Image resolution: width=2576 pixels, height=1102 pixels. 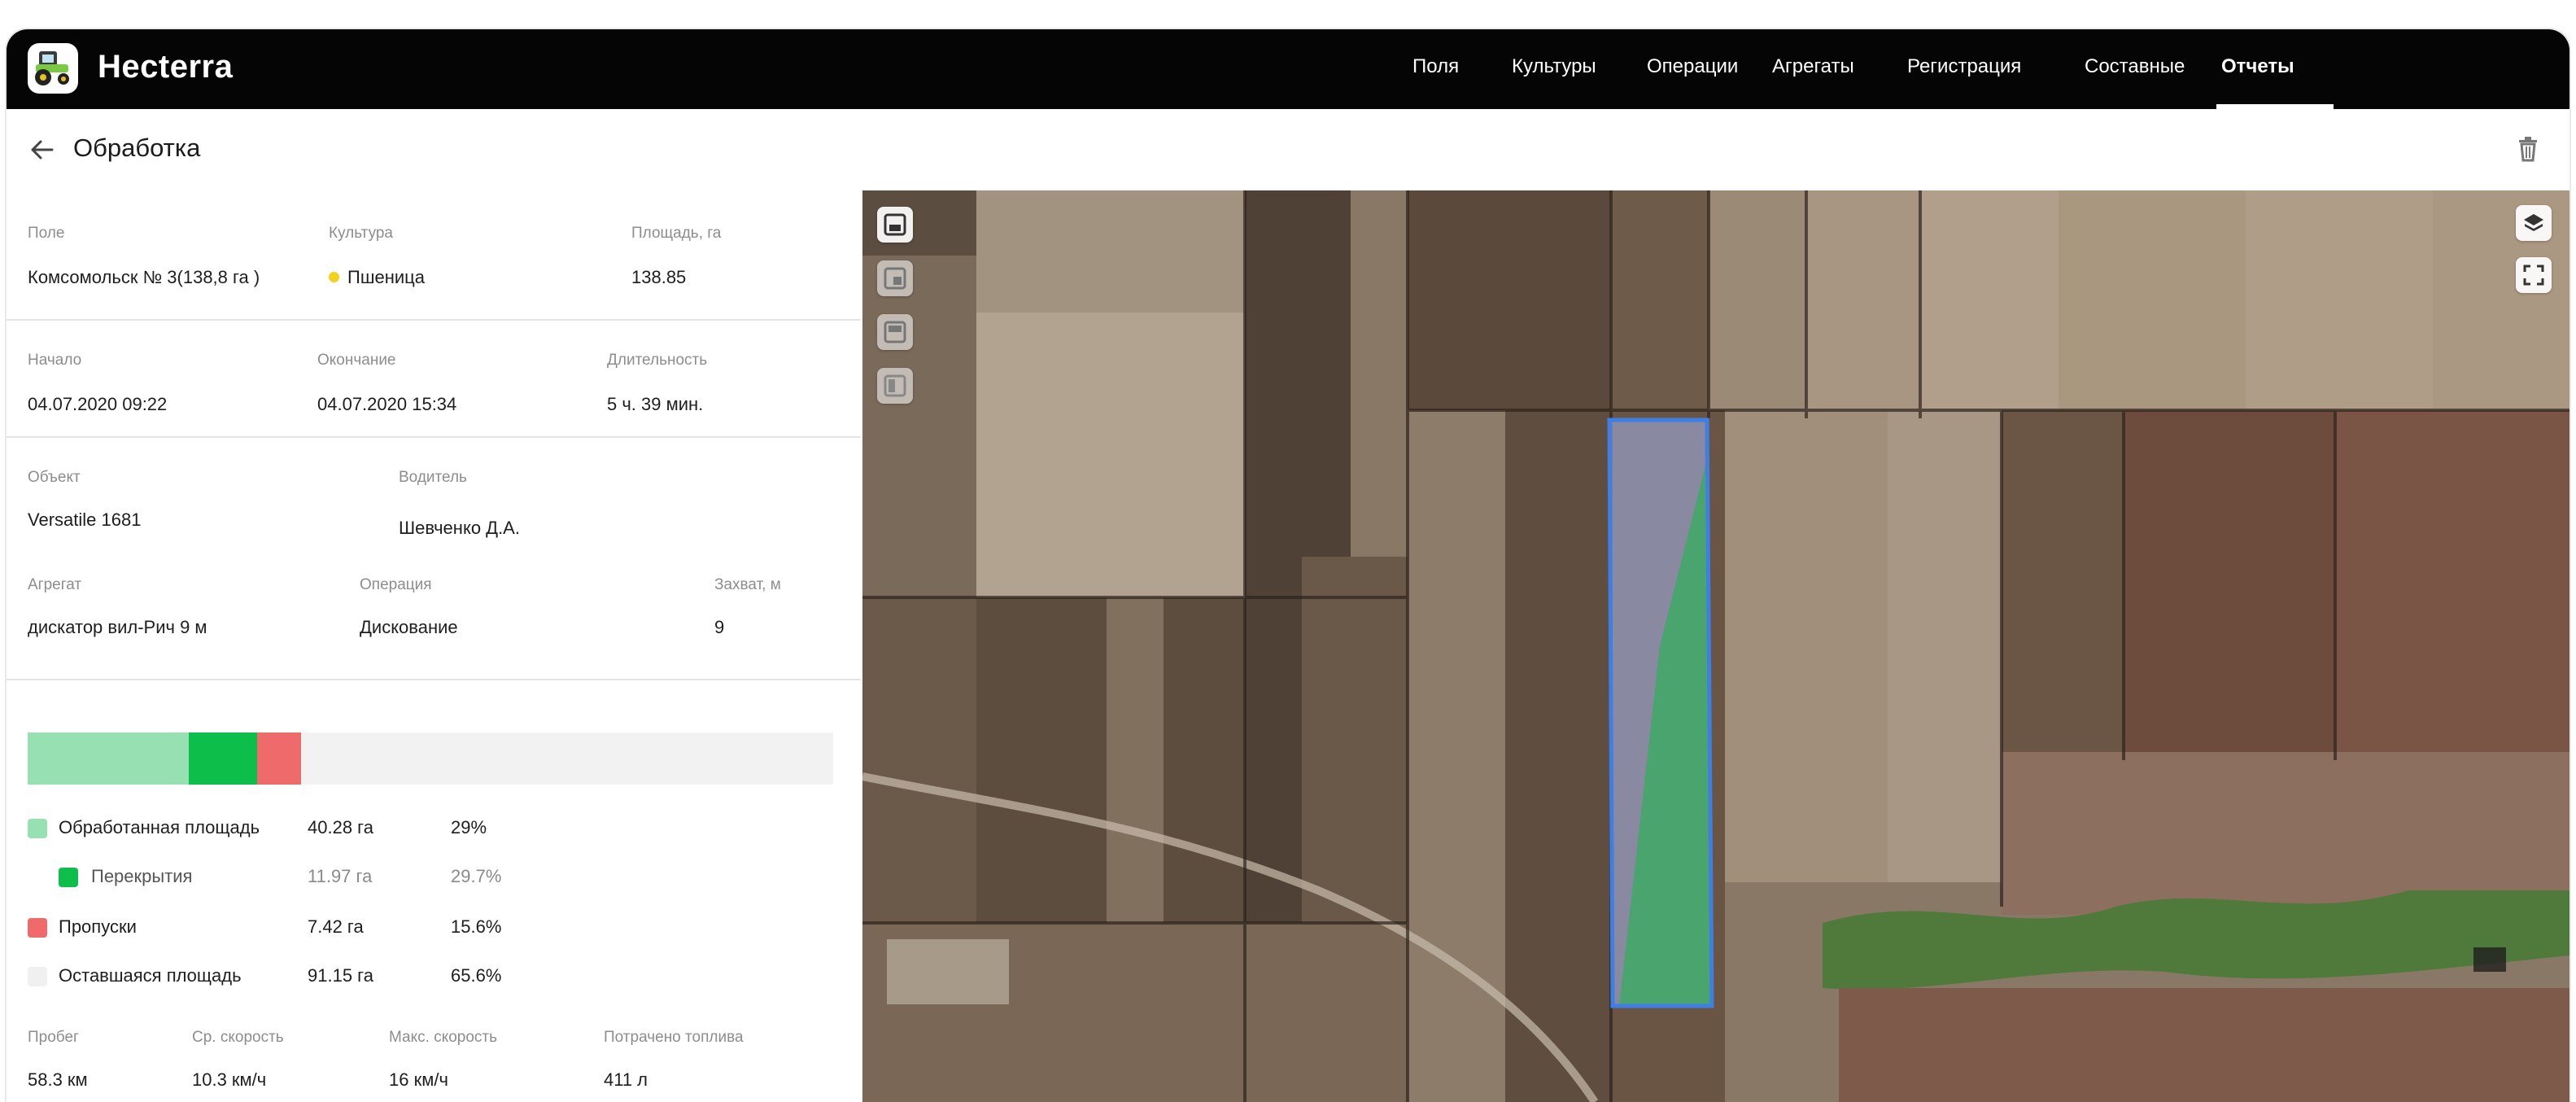 I want to click on trash-icon, so click(x=2528, y=148).